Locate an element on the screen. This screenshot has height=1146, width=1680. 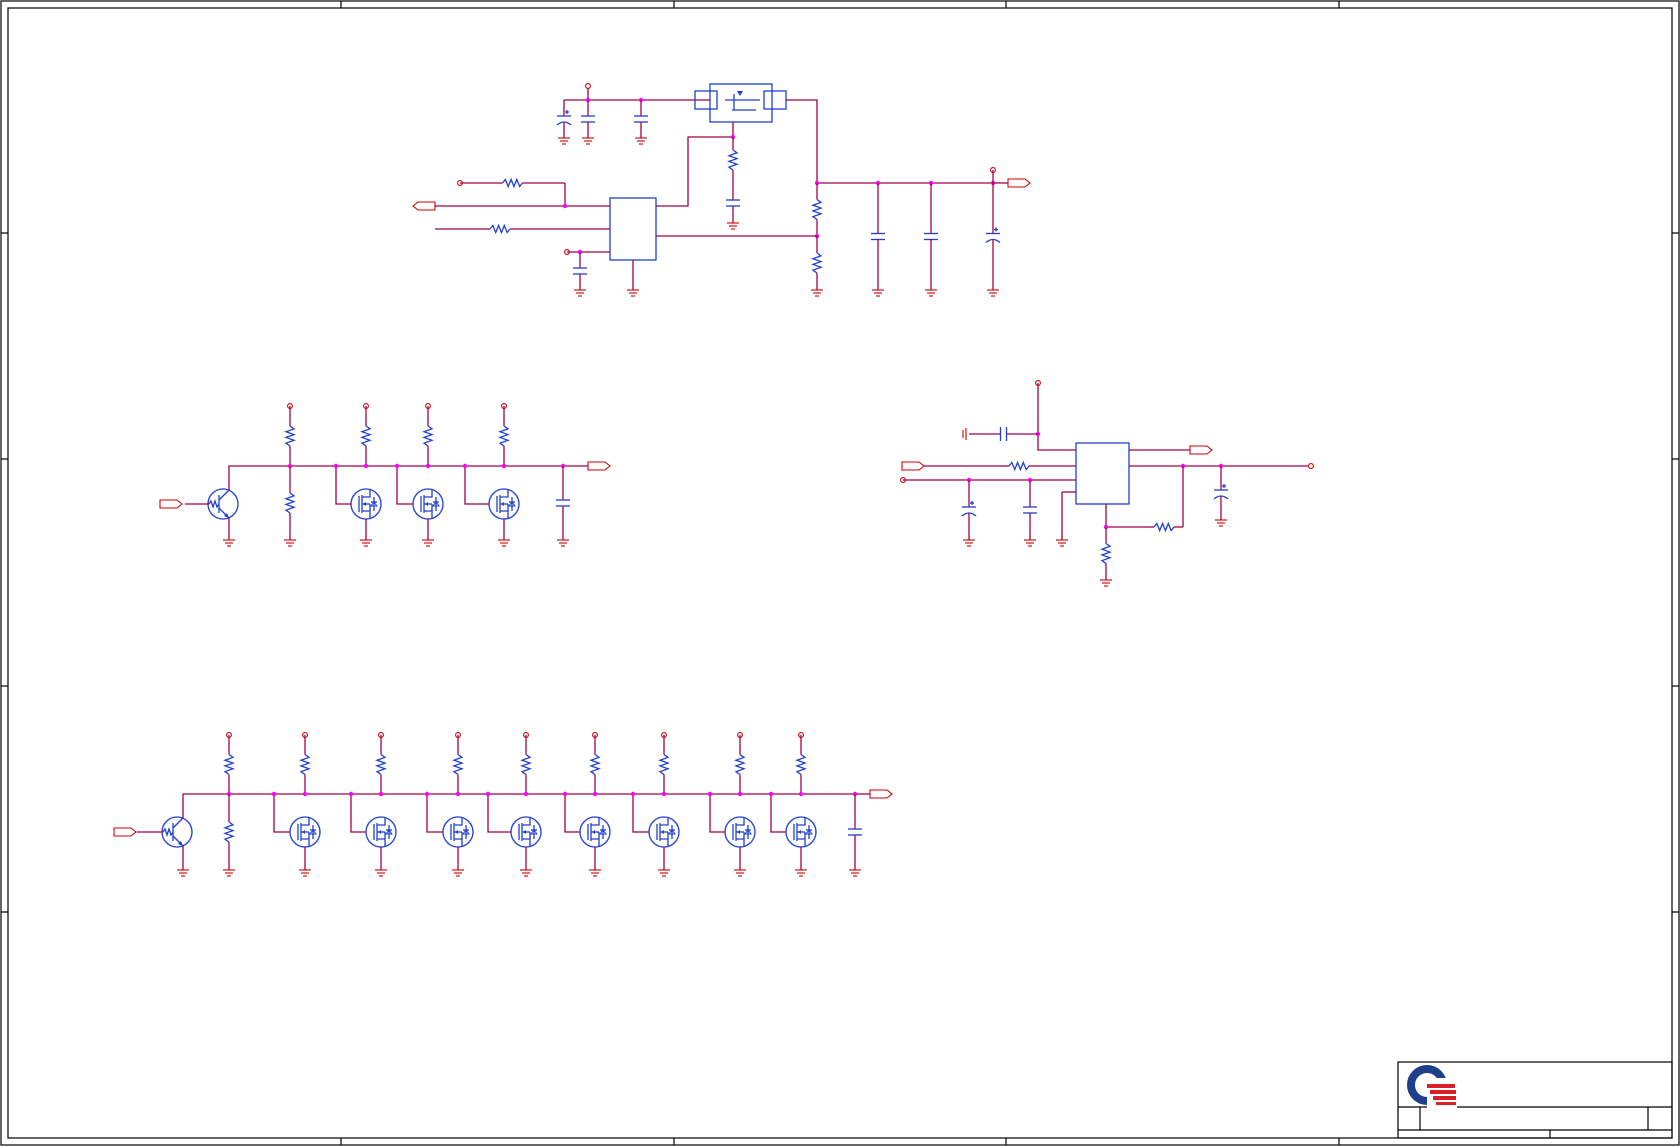
title-block is located at coordinates (1535, 1100).